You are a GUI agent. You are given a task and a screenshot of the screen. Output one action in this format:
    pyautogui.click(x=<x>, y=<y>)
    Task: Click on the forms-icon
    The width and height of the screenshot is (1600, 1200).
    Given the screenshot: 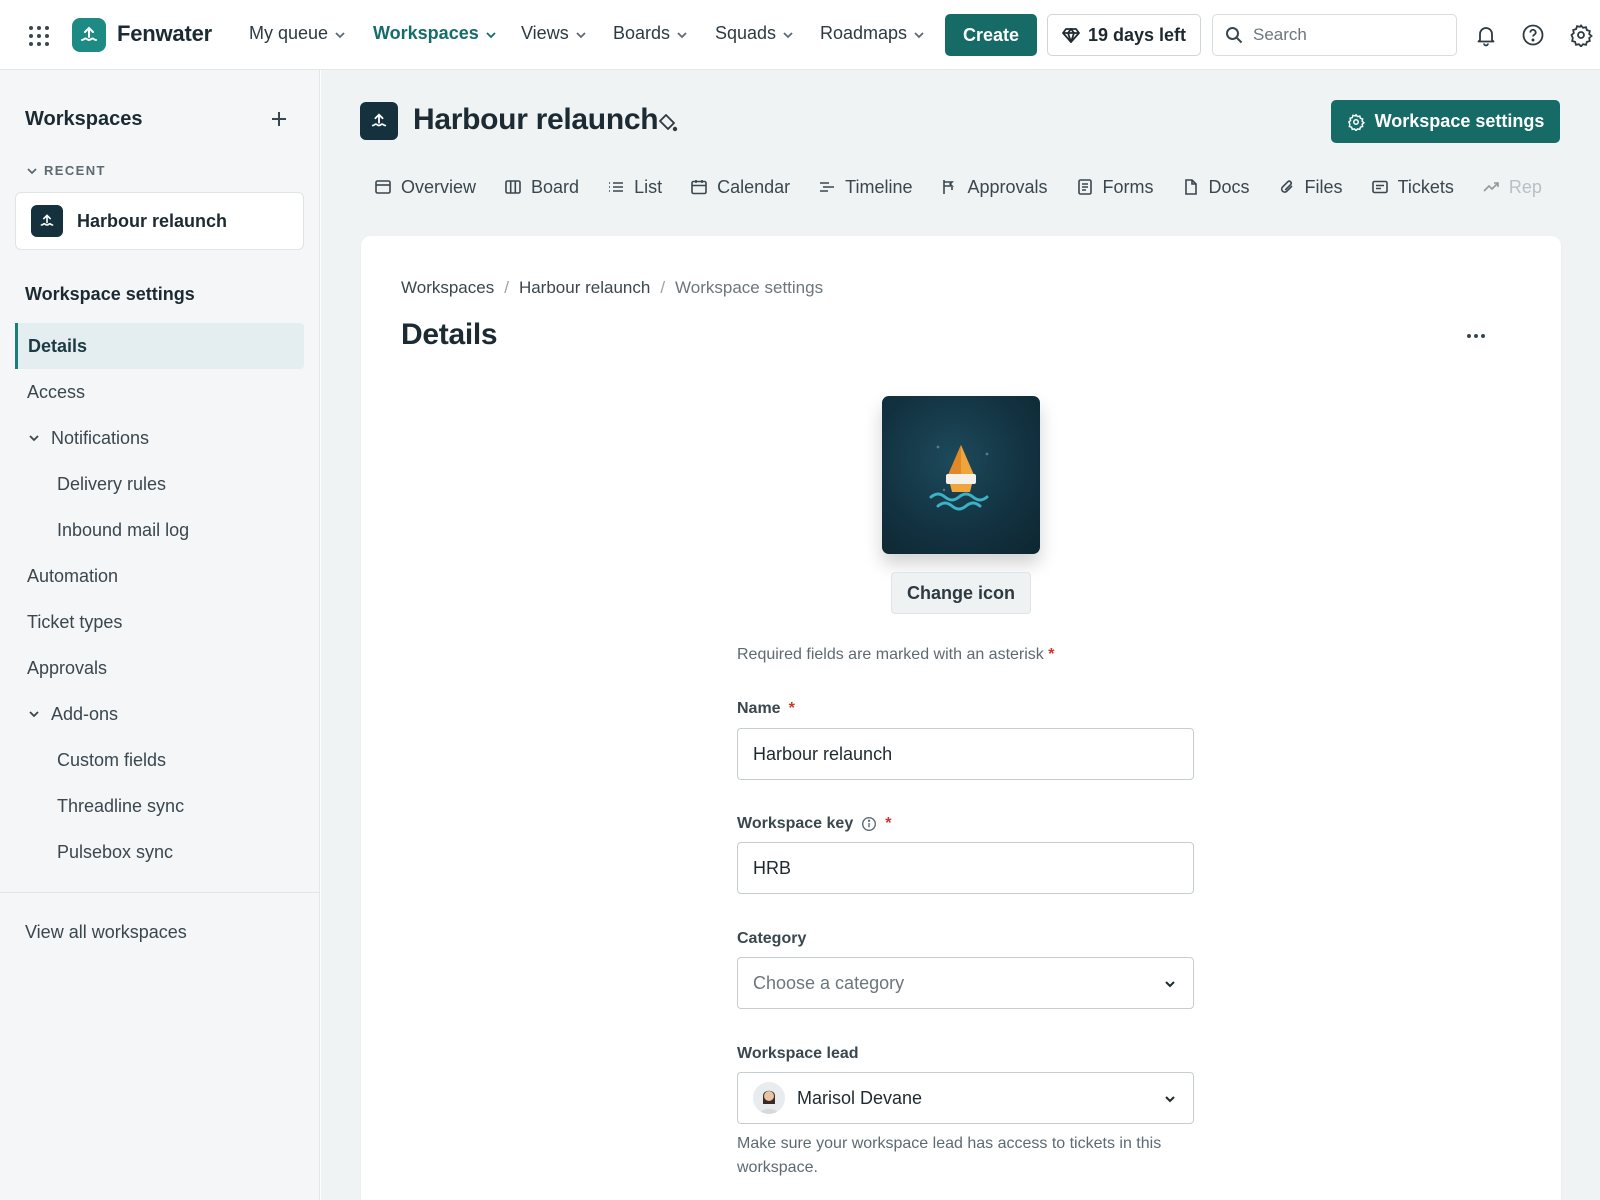 What is the action you would take?
    pyautogui.click(x=1084, y=187)
    